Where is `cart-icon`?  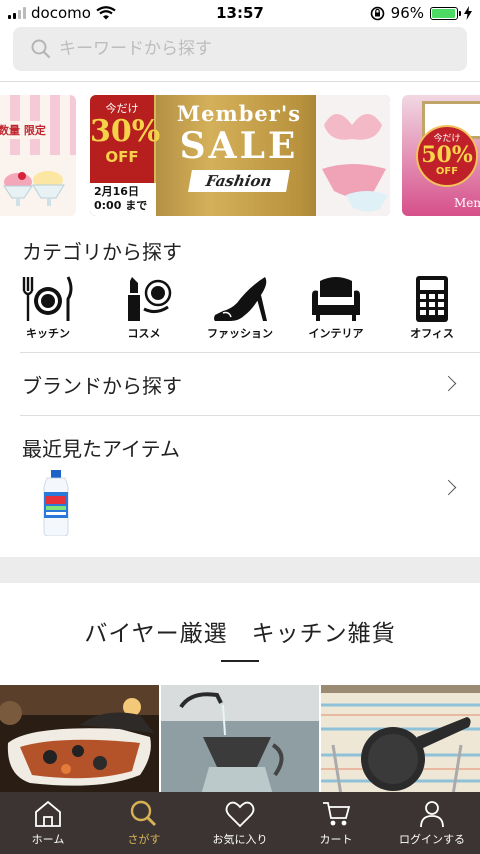
cart-icon is located at coordinates (337, 814).